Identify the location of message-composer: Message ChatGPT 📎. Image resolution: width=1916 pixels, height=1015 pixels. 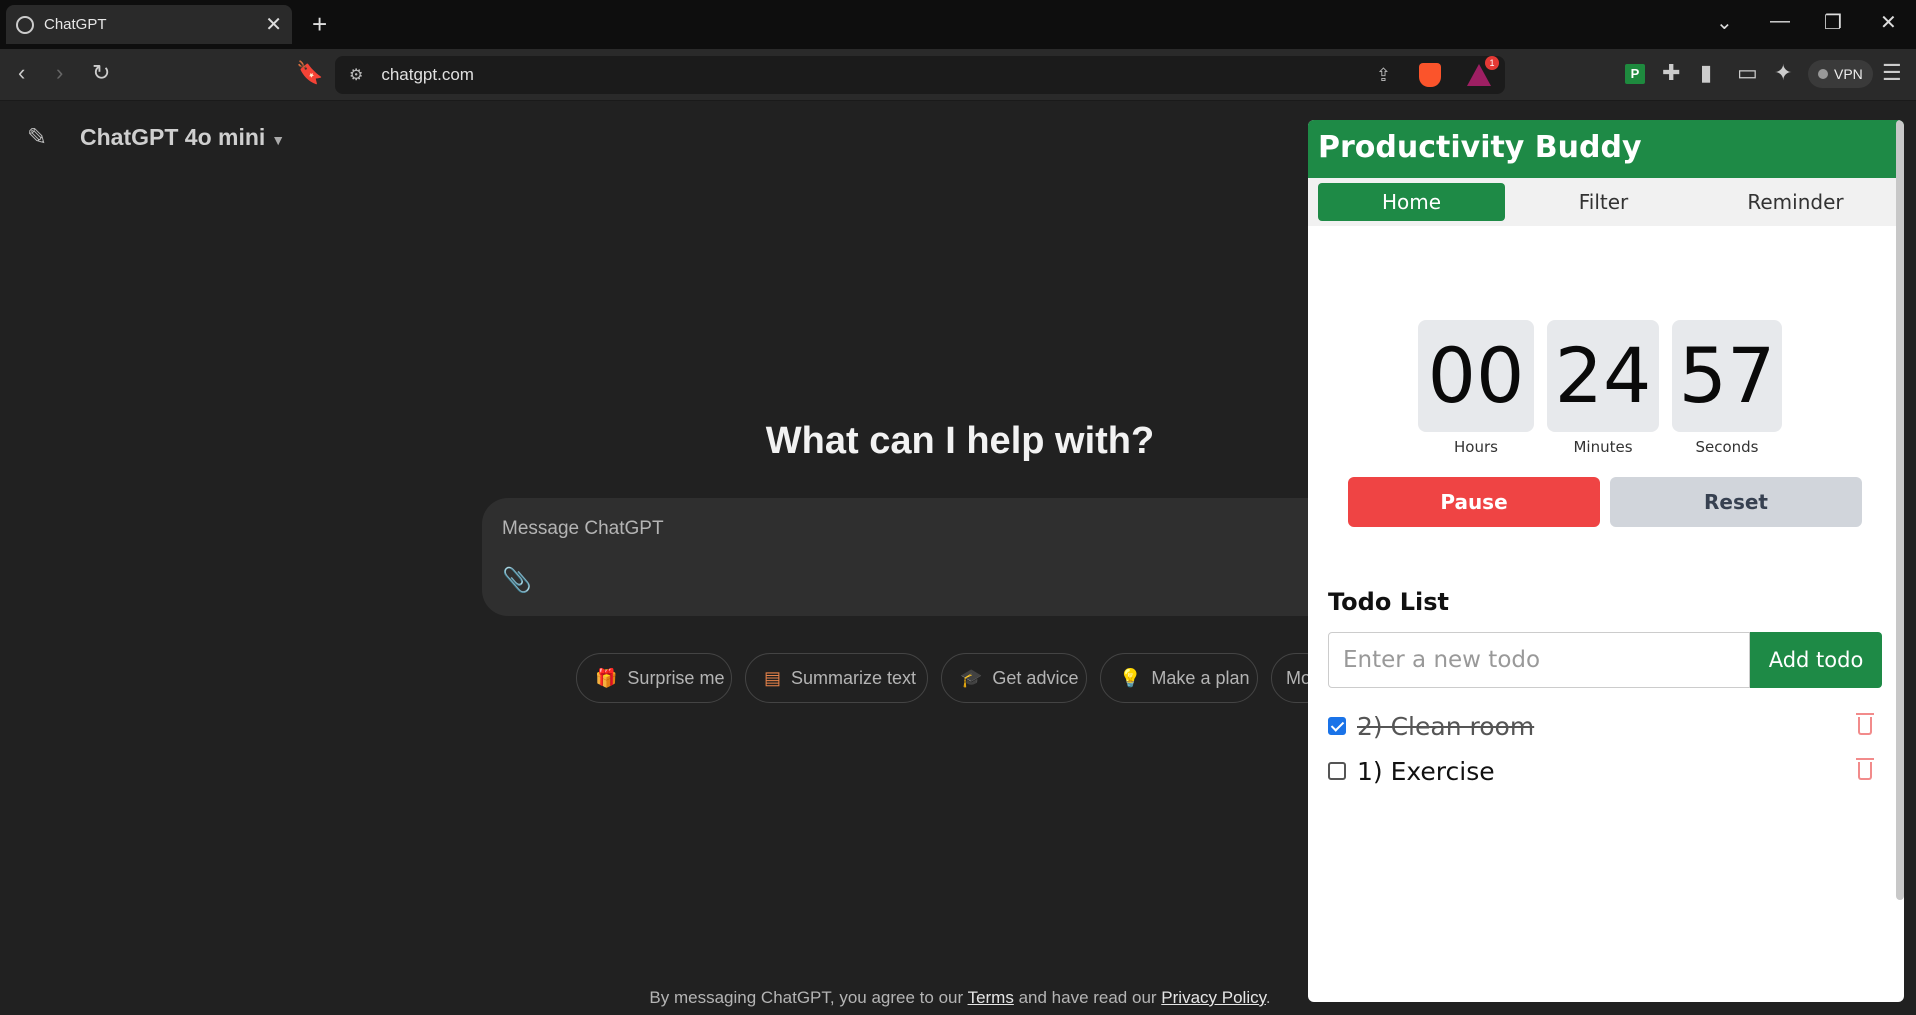
(932, 557).